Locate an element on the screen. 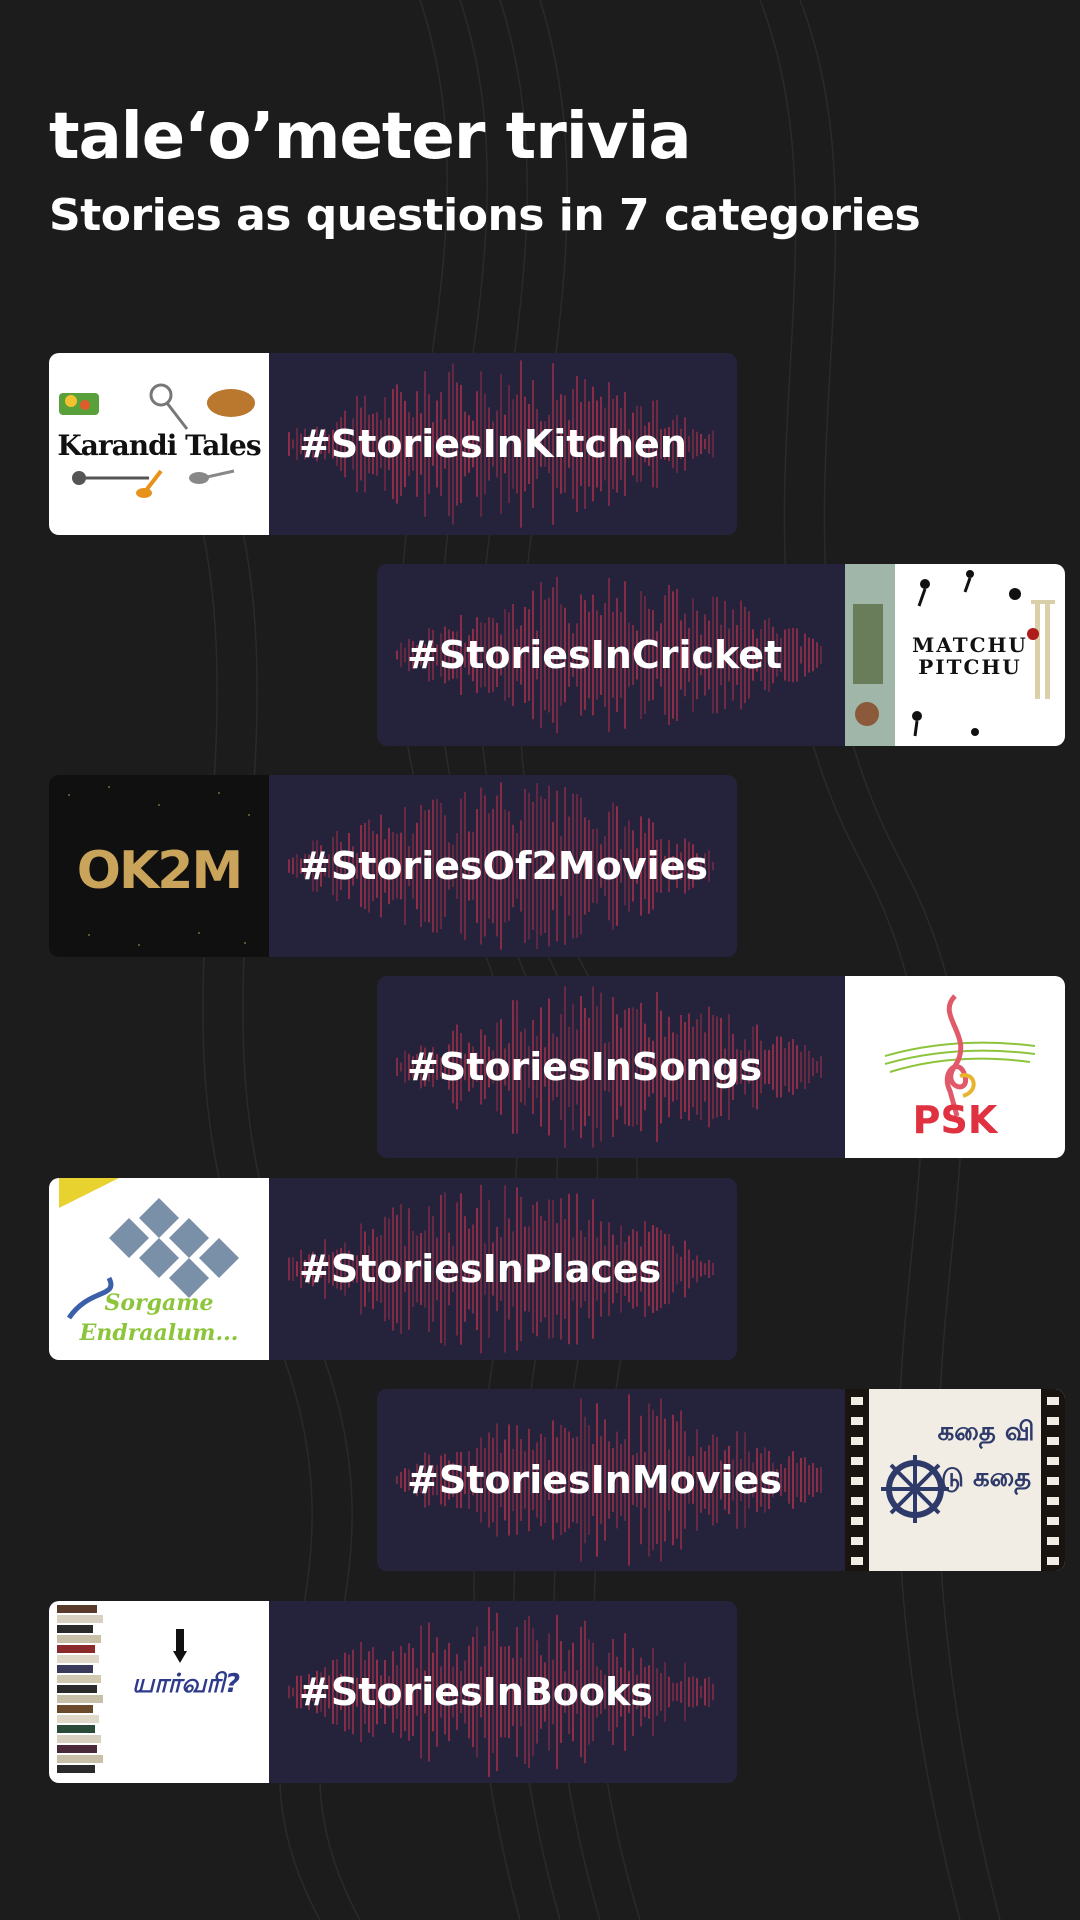 Image resolution: width=1080 pixels, height=1920 pixels. page-title: tale‘o’meter trivia is located at coordinates (370, 137).